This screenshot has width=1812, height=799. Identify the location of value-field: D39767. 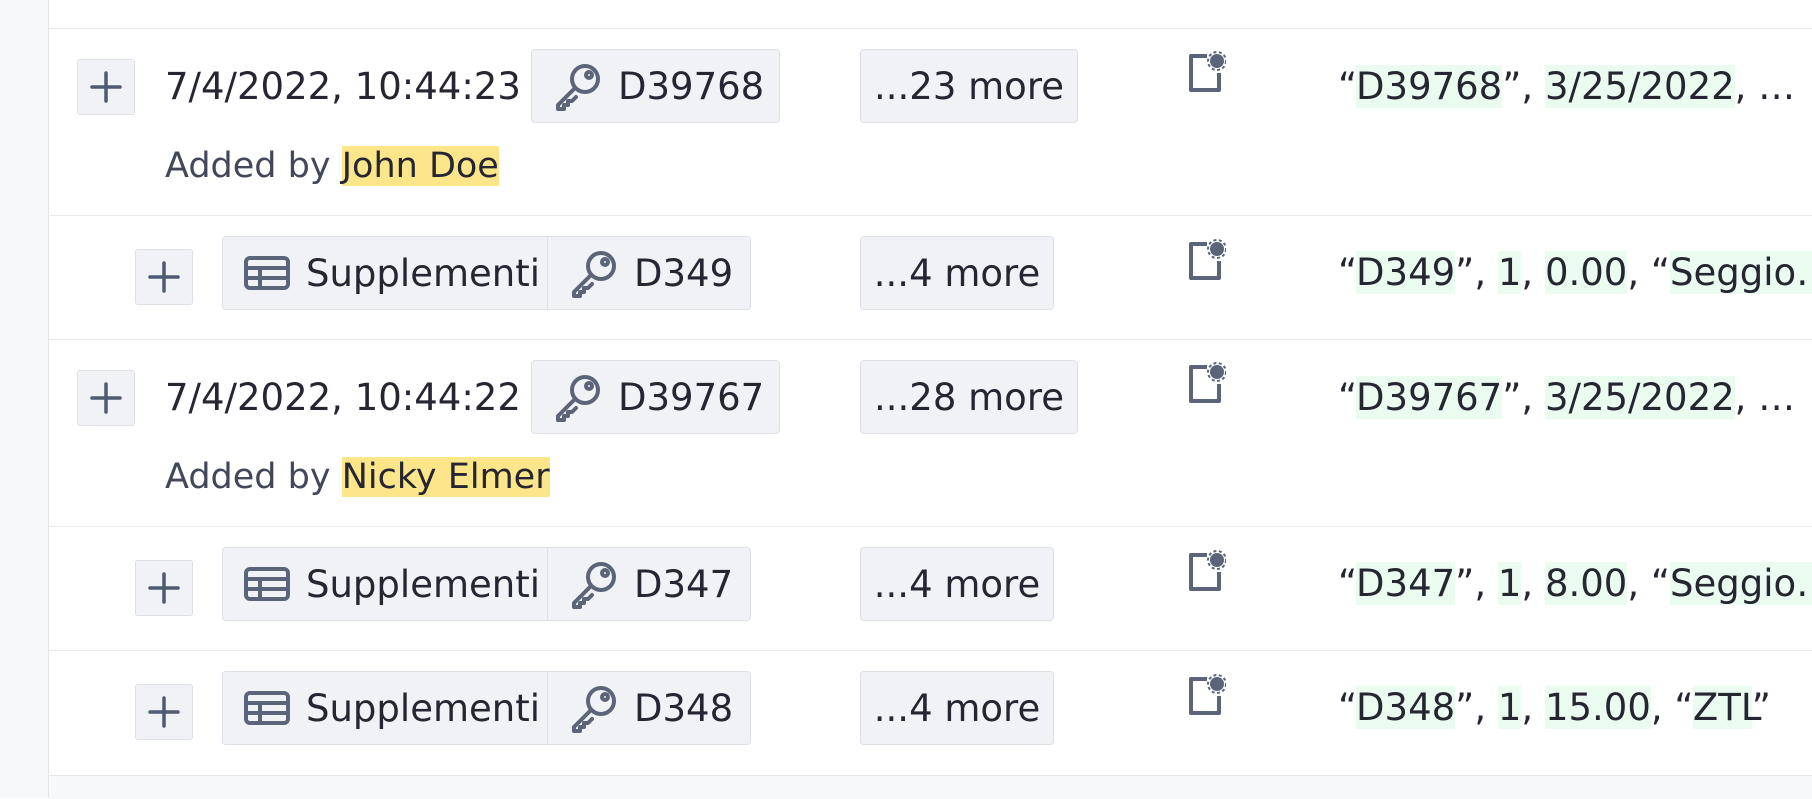
(1429, 397).